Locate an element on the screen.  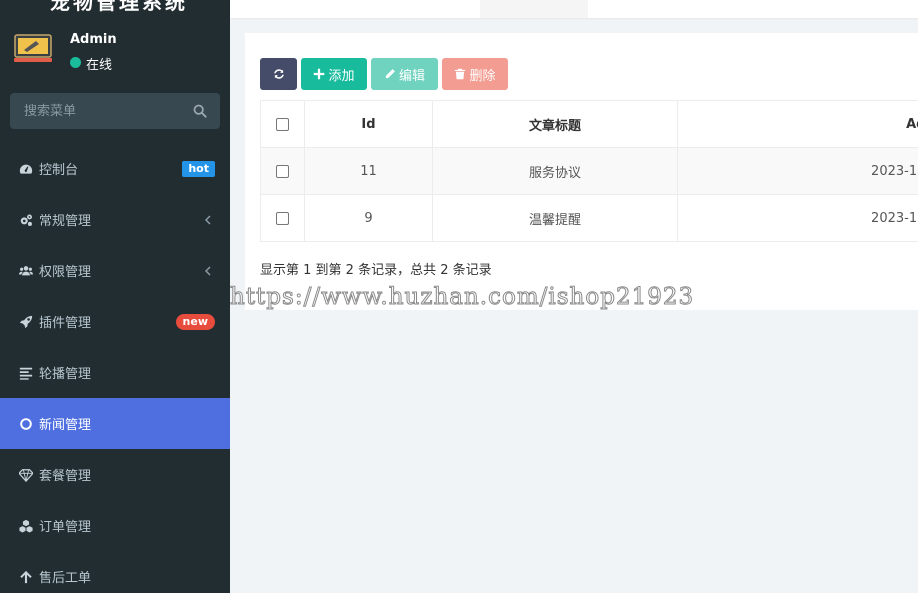
refresh-icon is located at coordinates (278, 74).